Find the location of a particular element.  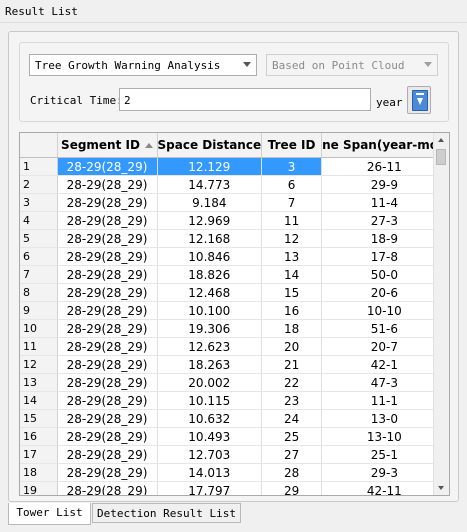

time-span-cell: 29-3 is located at coordinates (384, 472).